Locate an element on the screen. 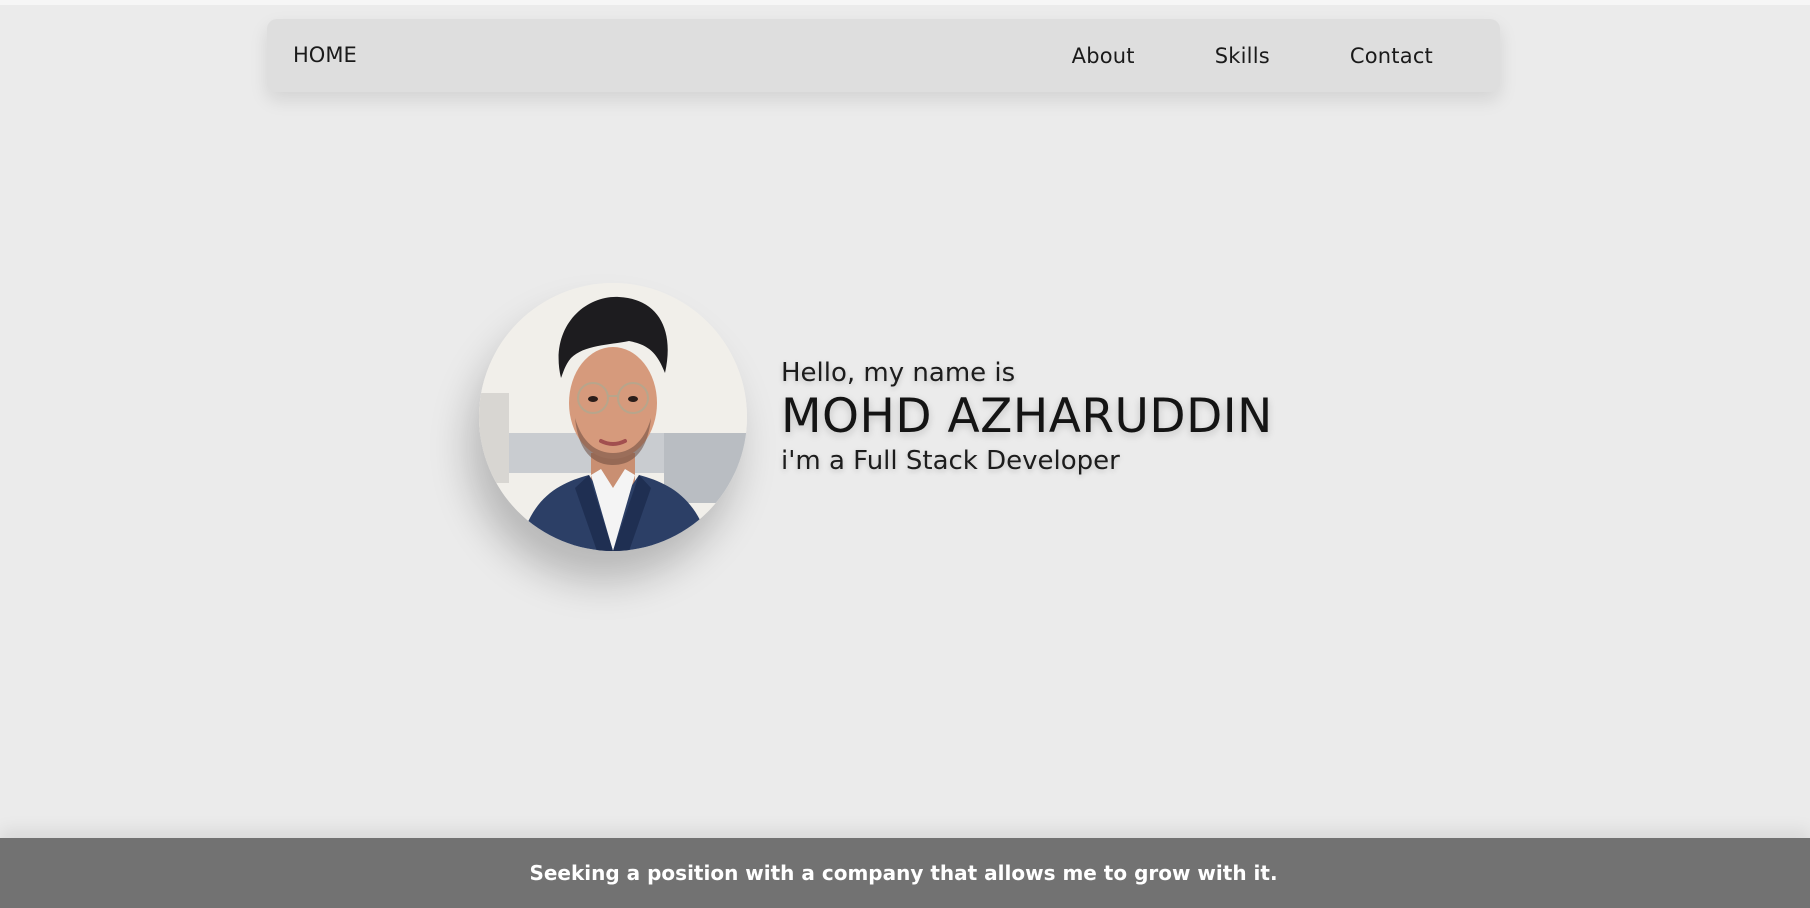 The height and width of the screenshot is (908, 1810). nav-links: About Skills Contact is located at coordinates (1286, 55).